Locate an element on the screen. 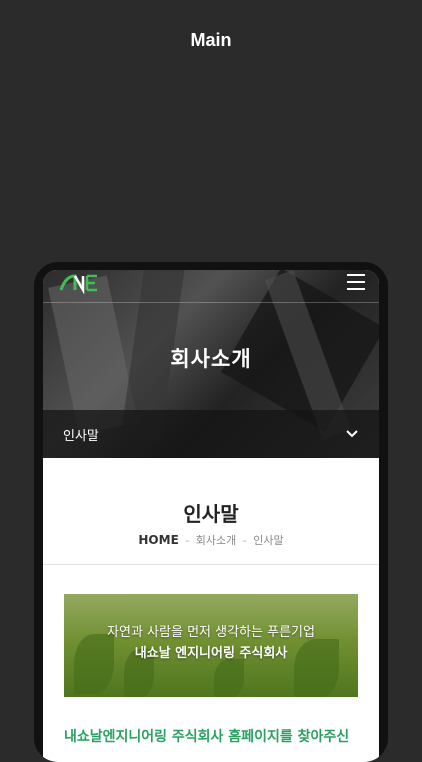 The width and height of the screenshot is (422, 762). section-title: 인사말 is located at coordinates (211, 514).